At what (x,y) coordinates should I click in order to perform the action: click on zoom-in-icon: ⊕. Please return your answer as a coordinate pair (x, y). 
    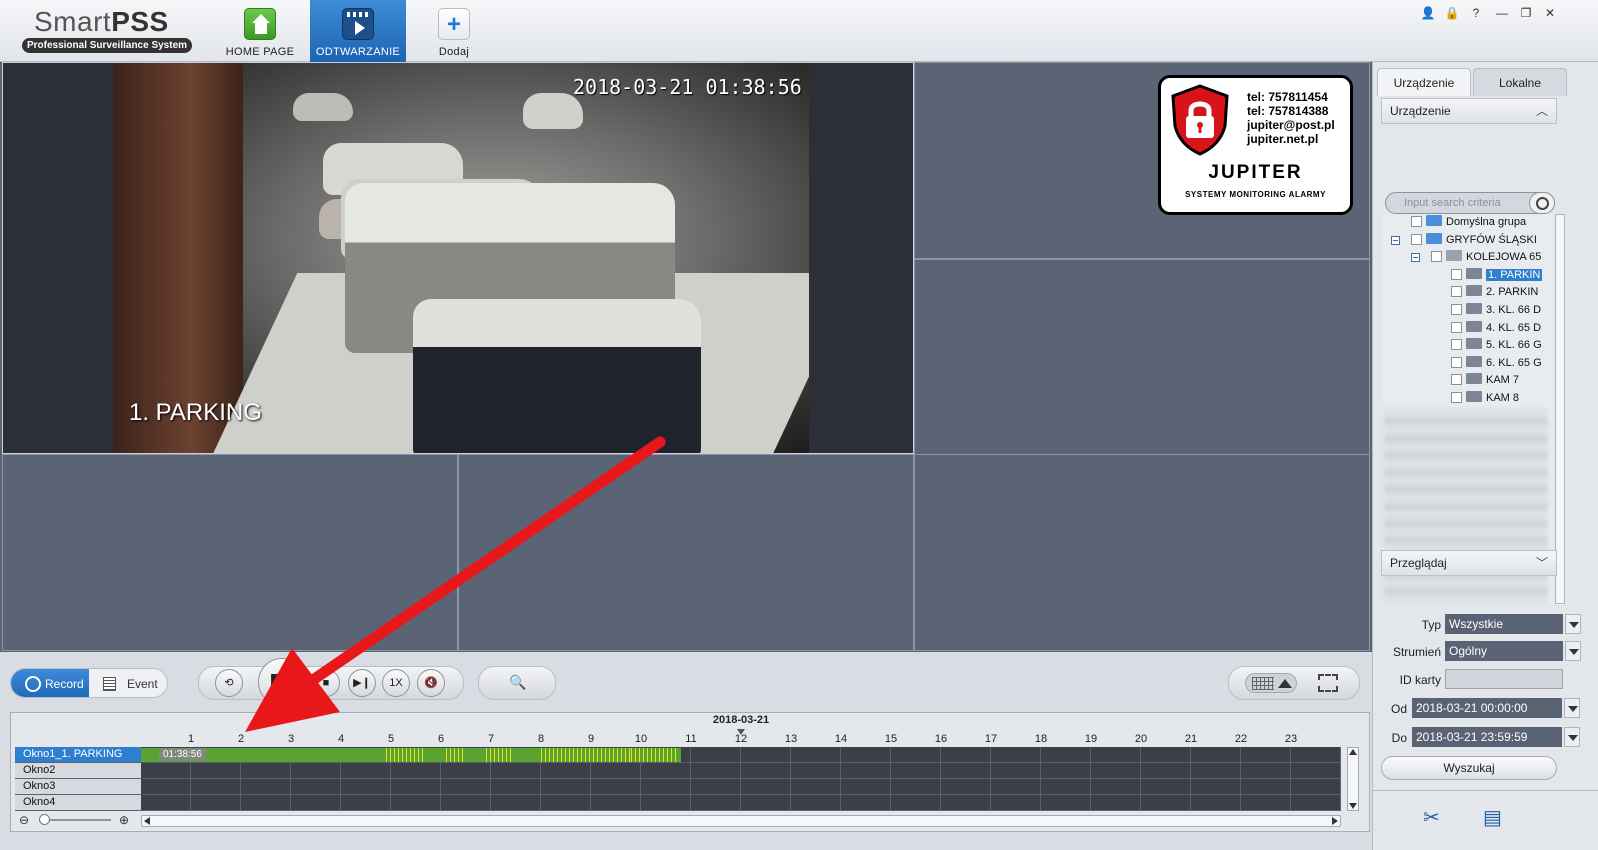
    Looking at the image, I should click on (124, 820).